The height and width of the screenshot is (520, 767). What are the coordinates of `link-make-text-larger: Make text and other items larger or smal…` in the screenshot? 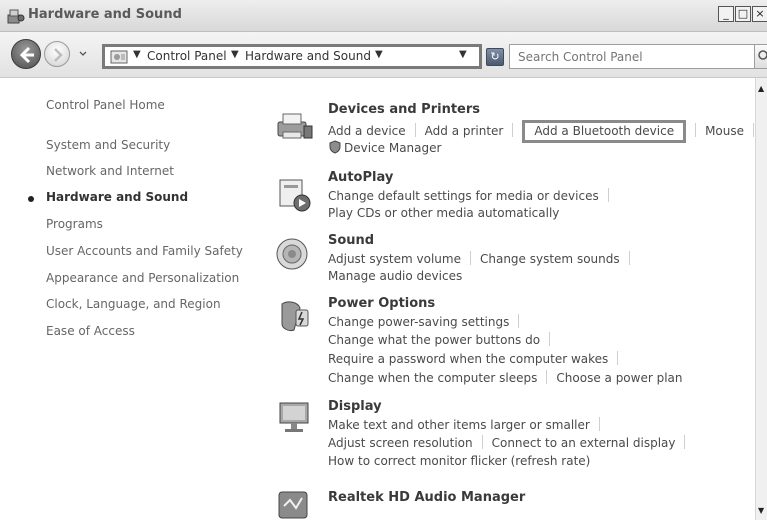 It's located at (459, 425).